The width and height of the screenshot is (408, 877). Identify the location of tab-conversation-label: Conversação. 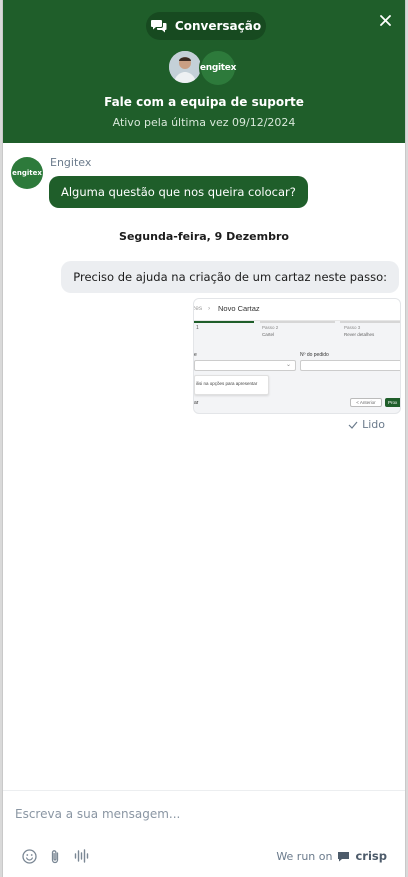
(218, 26).